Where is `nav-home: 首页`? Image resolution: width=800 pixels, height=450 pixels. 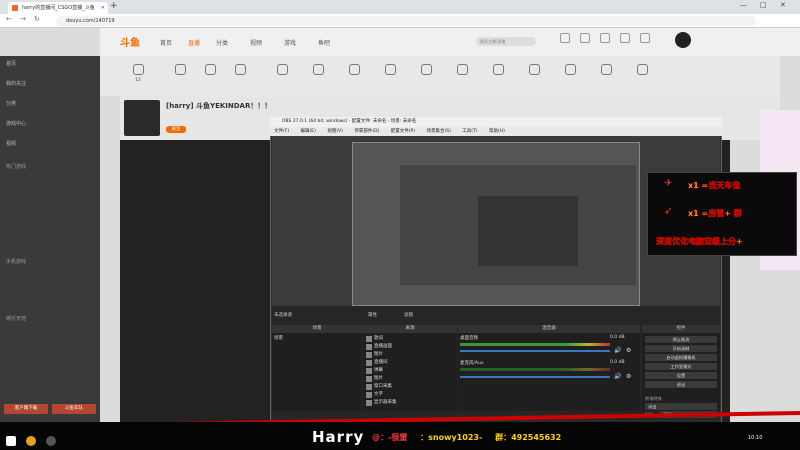 nav-home: 首页 is located at coordinates (166, 42).